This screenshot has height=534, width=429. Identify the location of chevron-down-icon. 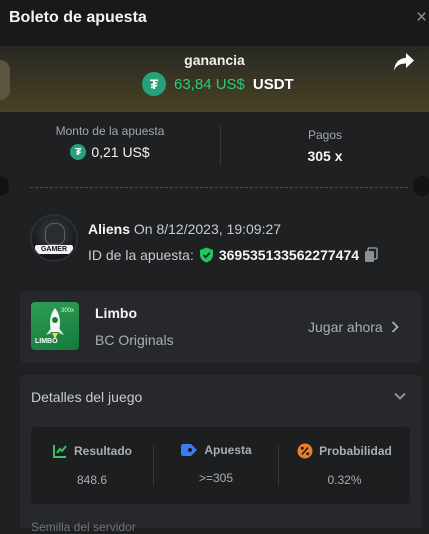
(400, 396).